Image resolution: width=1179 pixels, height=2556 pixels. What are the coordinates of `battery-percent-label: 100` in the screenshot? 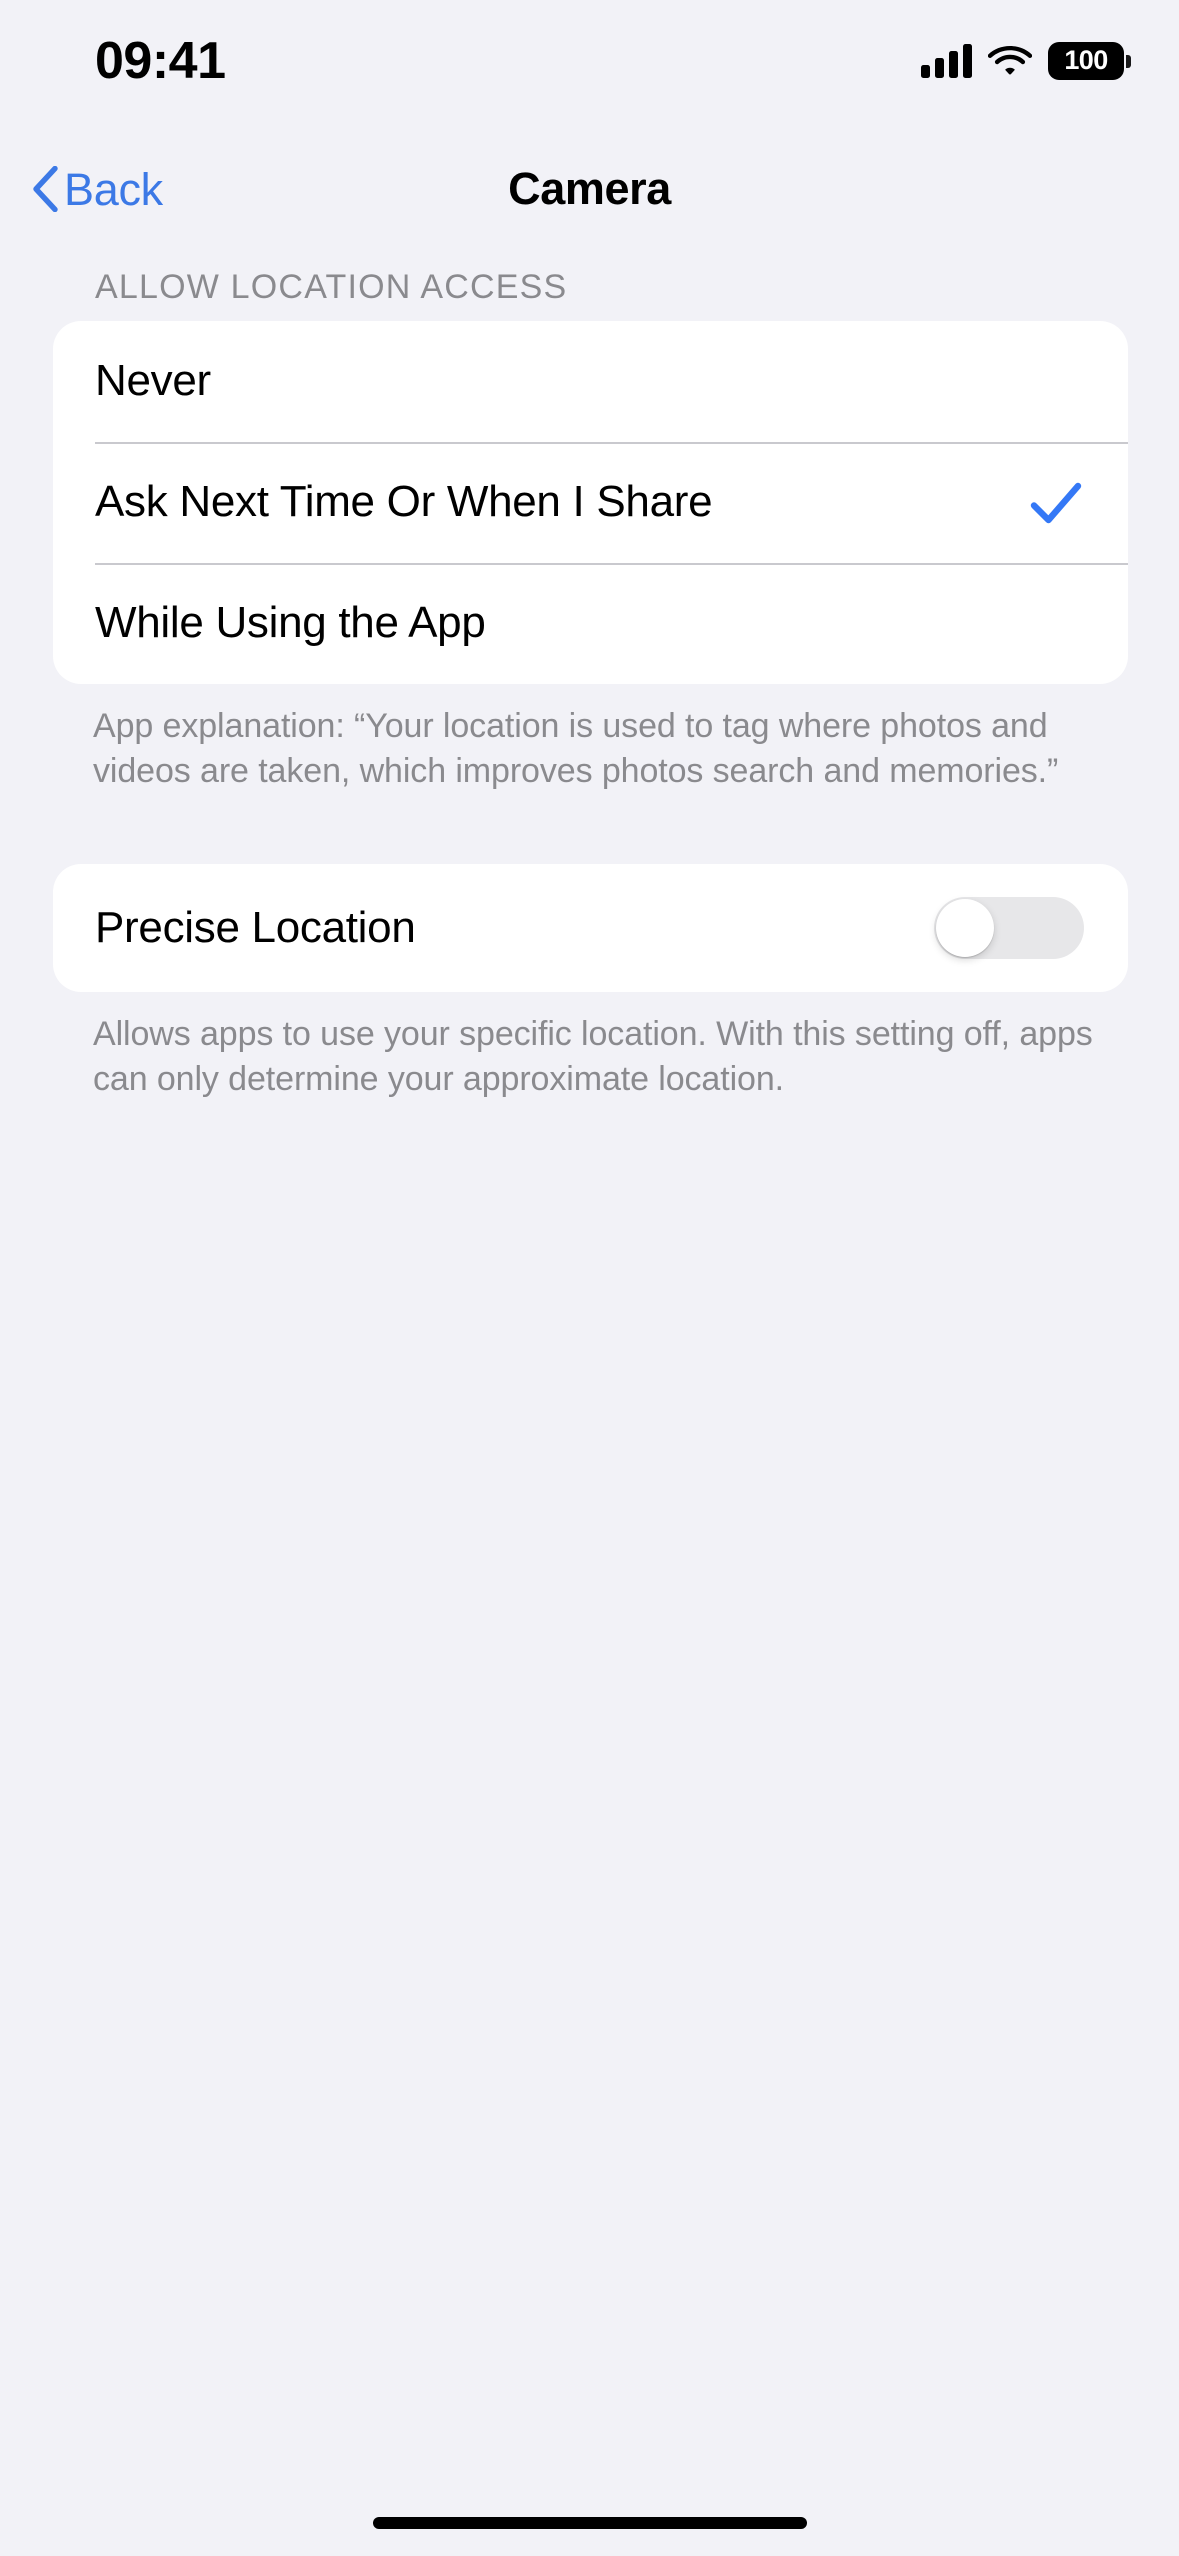 It's located at (1086, 60).